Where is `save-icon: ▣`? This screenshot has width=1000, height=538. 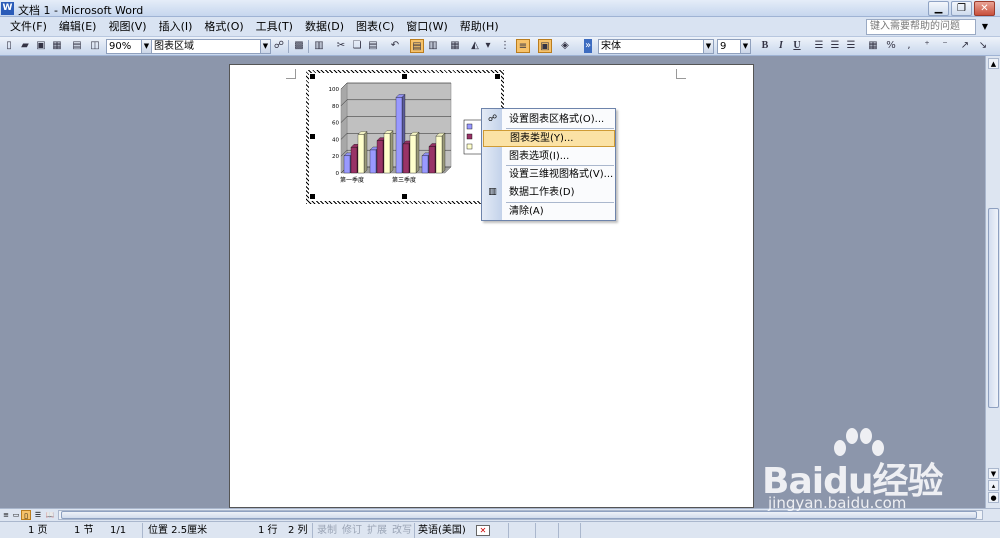
save-icon: ▣ is located at coordinates (41, 46).